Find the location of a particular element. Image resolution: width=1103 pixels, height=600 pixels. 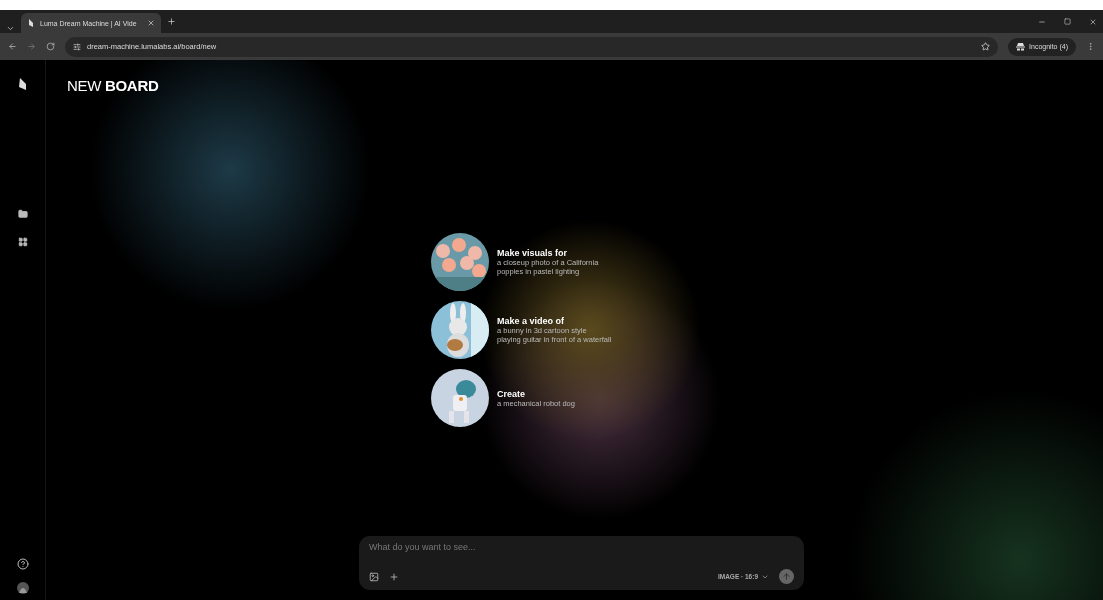

send-button is located at coordinates (786, 576).